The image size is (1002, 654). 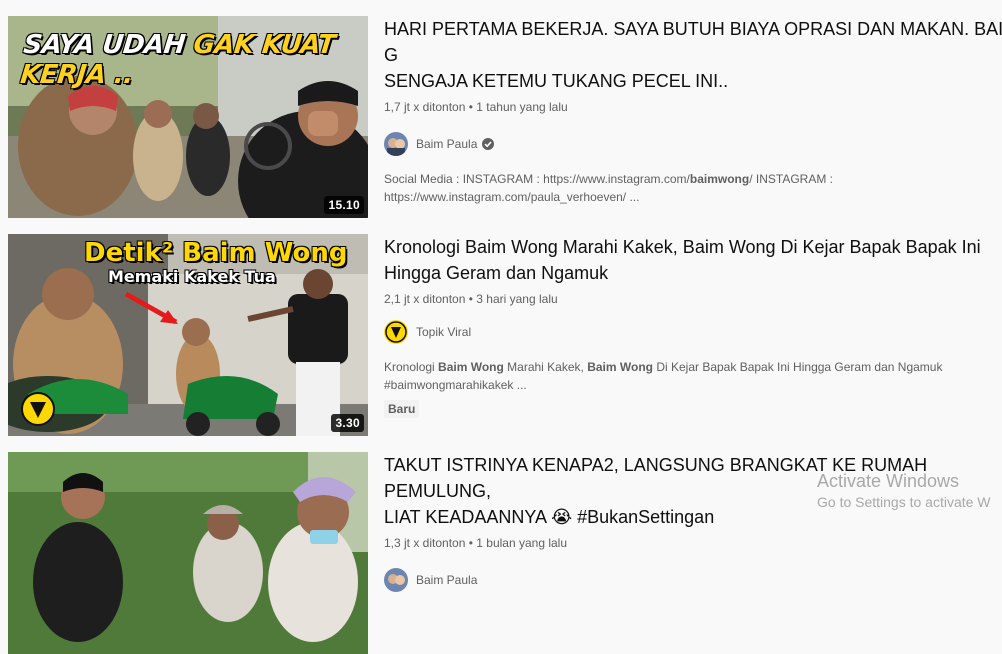 What do you see at coordinates (192, 276) in the screenshot?
I see `thumbnail-subcaption: Memaki Kakek Tua` at bounding box center [192, 276].